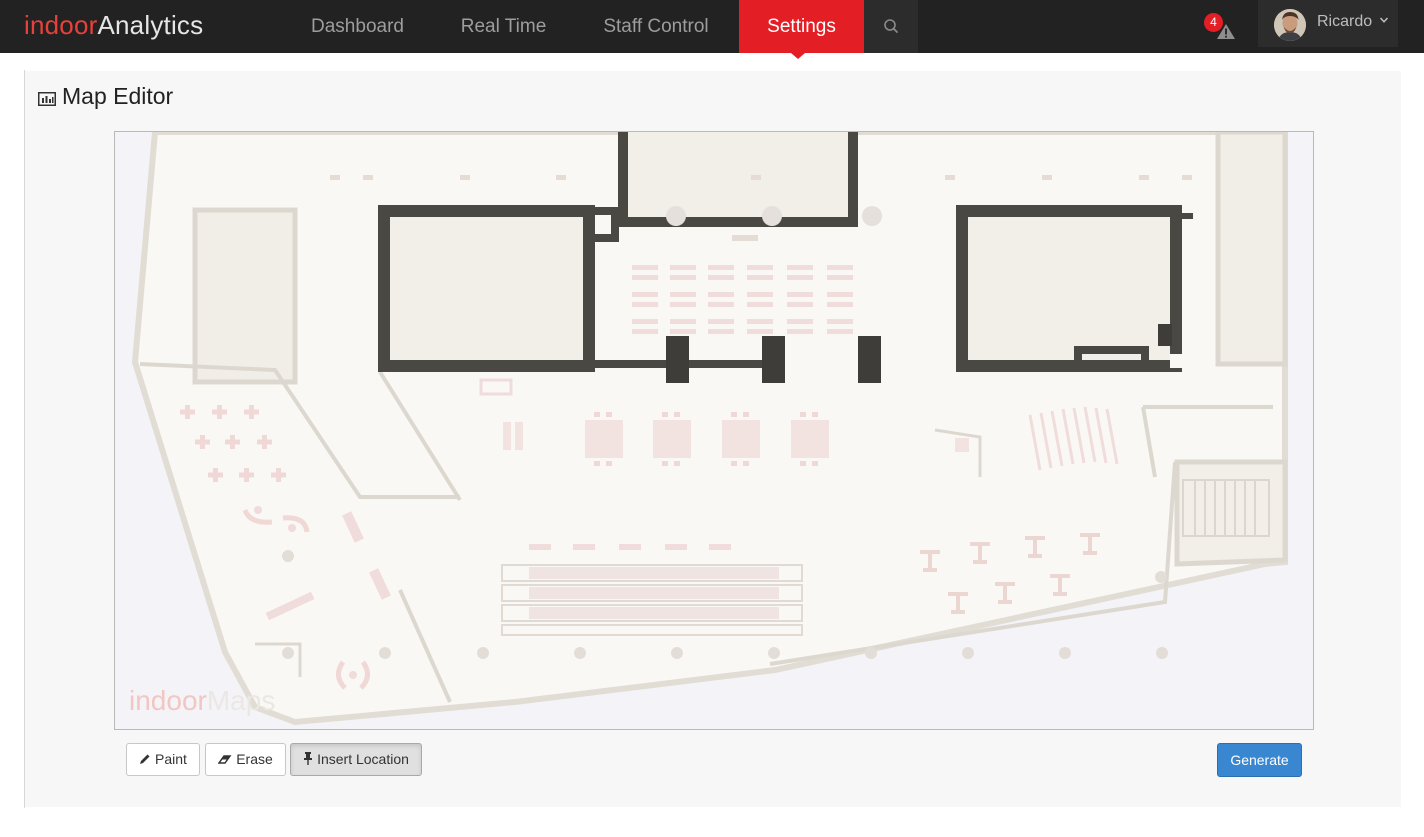 This screenshot has height=837, width=1424. What do you see at coordinates (1290, 25) in the screenshot?
I see `avatar` at bounding box center [1290, 25].